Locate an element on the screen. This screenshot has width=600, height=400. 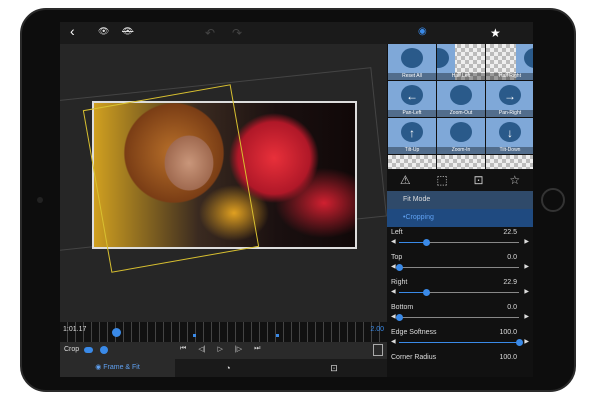
preset-tile: ← Pan-Left is located at coordinates (412, 99).